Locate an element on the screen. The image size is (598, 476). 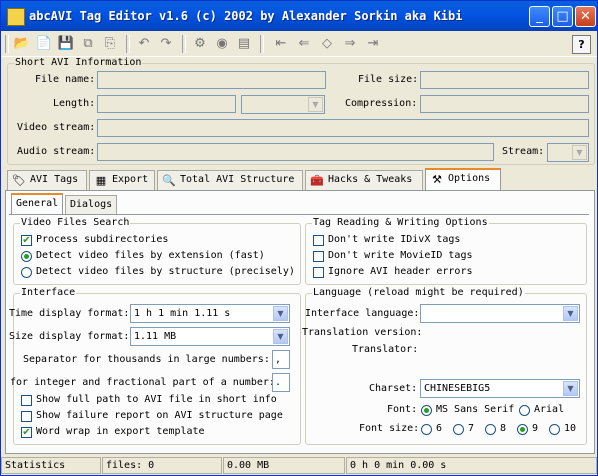
status-label: Statistics is located at coordinates (51, 465).